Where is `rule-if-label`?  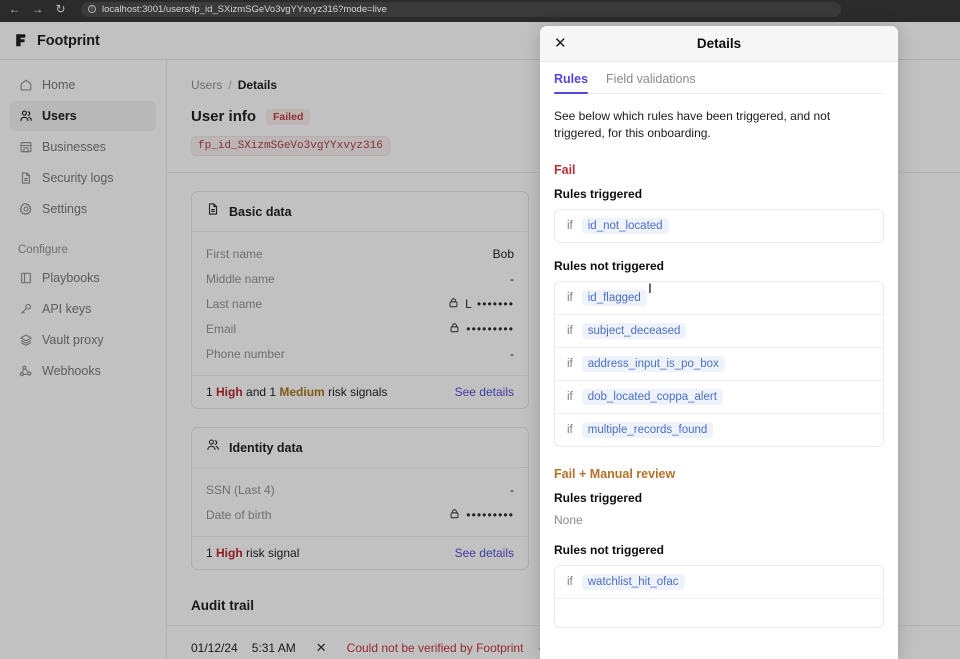
rule-if-label is located at coordinates (568, 613).